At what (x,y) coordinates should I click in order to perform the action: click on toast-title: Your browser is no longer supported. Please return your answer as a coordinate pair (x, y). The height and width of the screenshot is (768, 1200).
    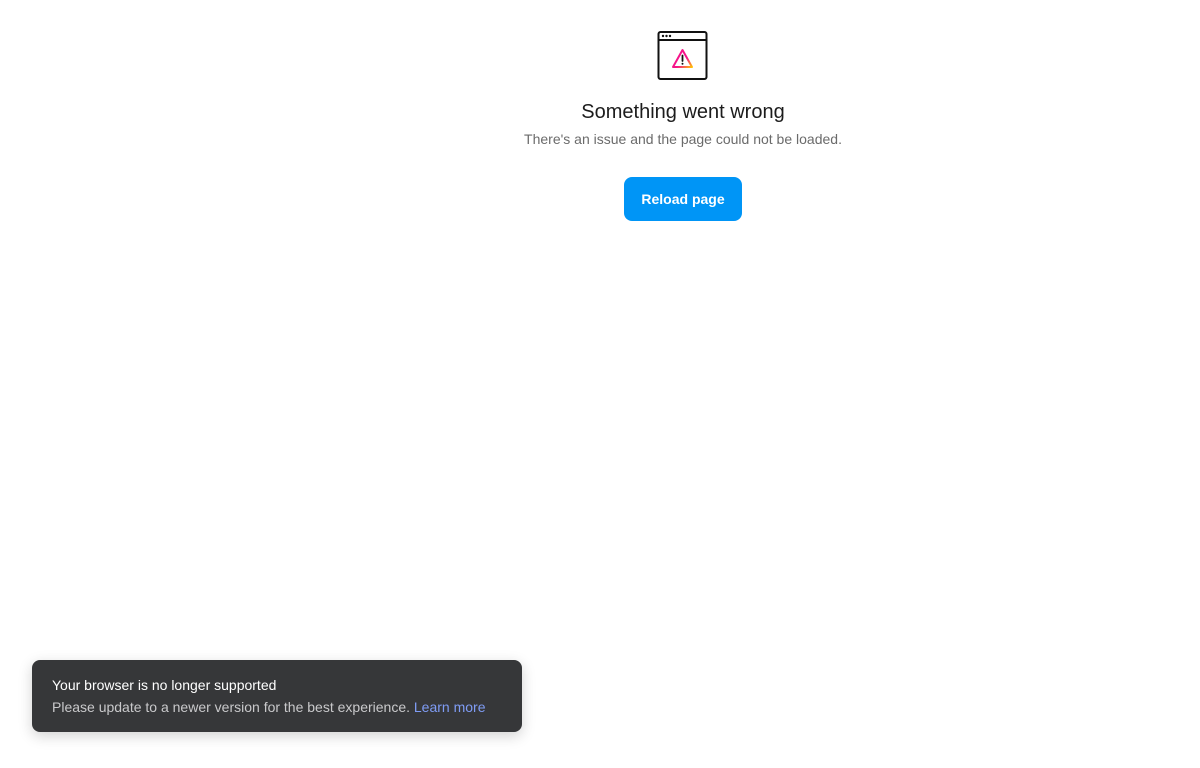
    Looking at the image, I should click on (164, 685).